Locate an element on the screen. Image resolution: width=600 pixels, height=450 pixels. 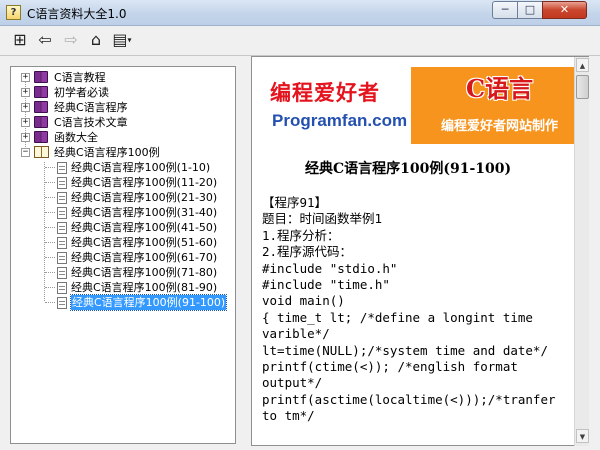
app-help-icon: ? is located at coordinates (13, 12).